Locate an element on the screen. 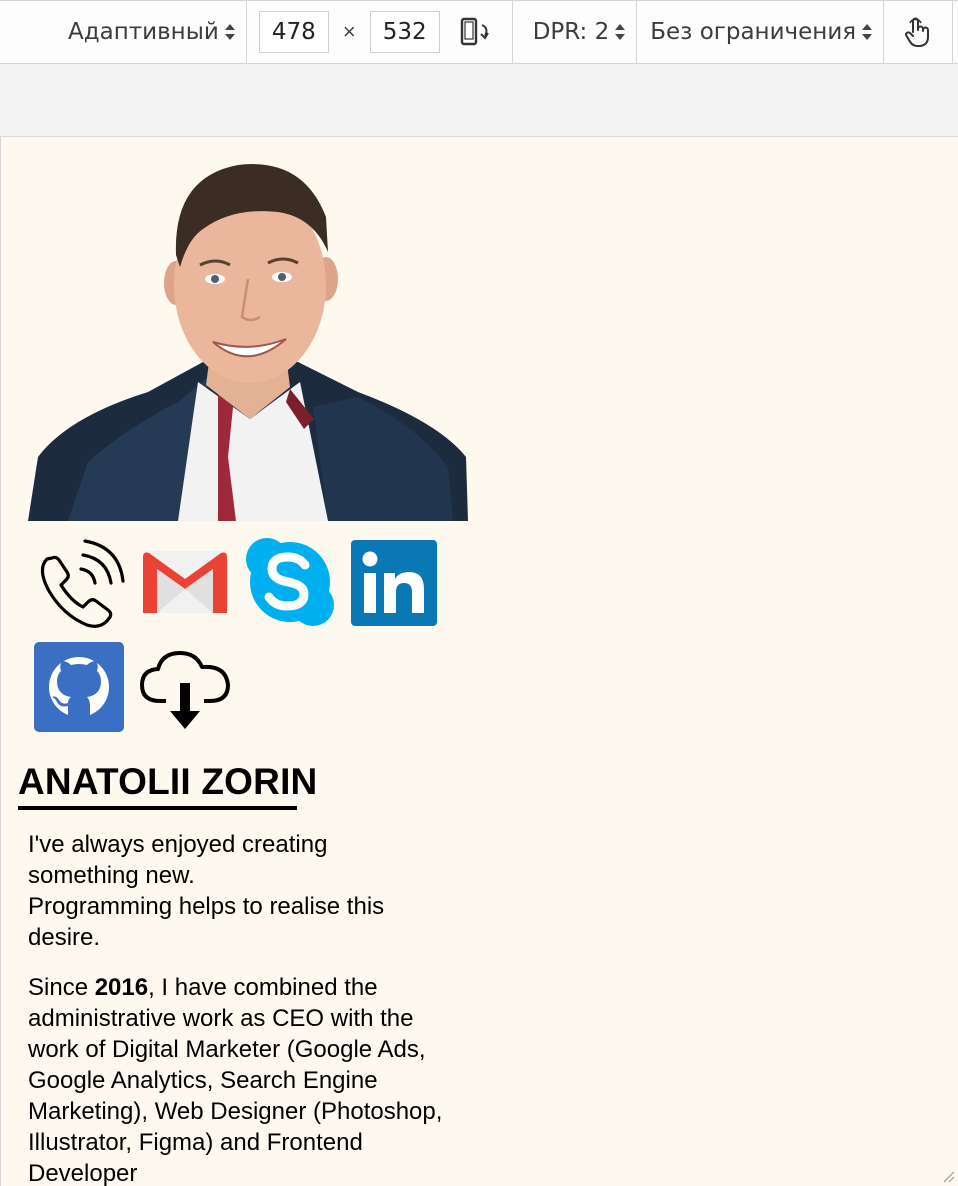 The image size is (958, 1186). throttle-select: Без ограничения is located at coordinates (761, 32).